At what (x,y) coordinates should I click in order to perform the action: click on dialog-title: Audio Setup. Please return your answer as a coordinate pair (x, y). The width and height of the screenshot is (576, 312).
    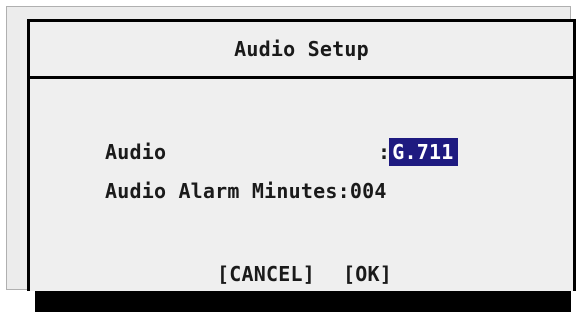
    Looking at the image, I should click on (301, 49).